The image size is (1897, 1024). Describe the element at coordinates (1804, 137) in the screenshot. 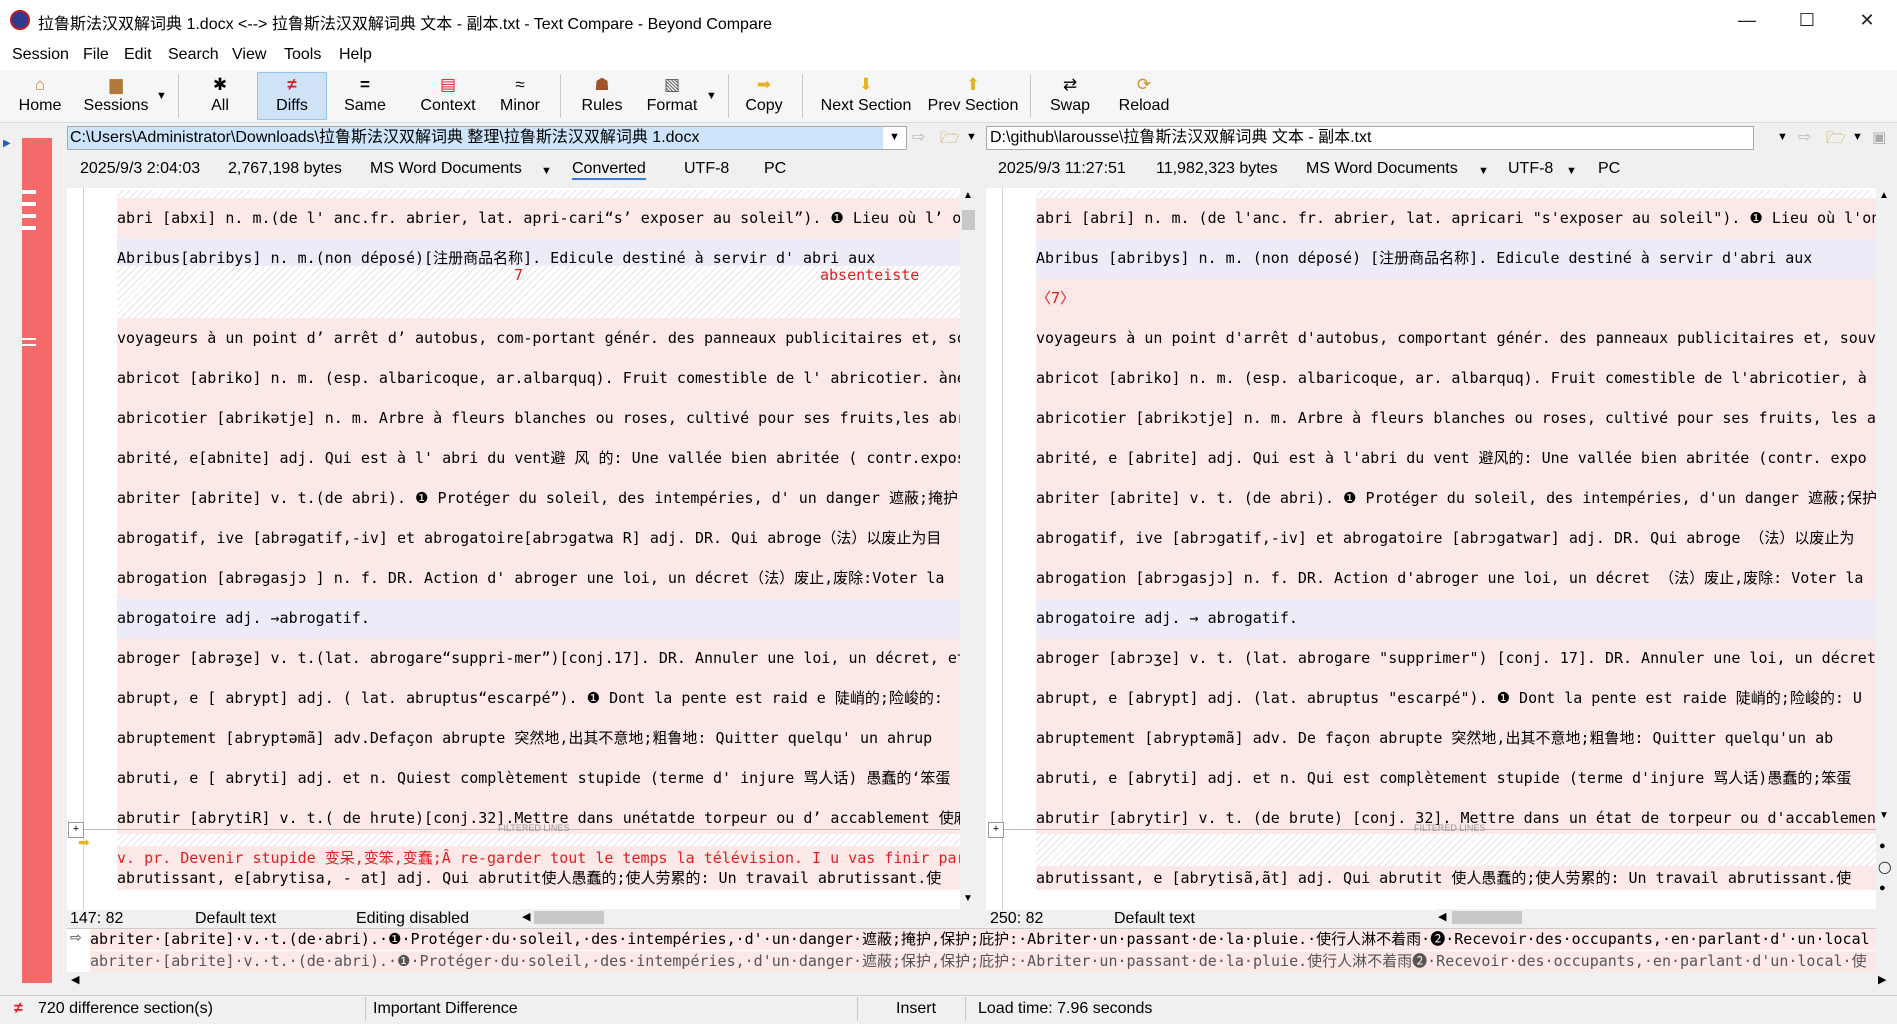

I see `right-nav-arrow-icon: ⇨` at that location.